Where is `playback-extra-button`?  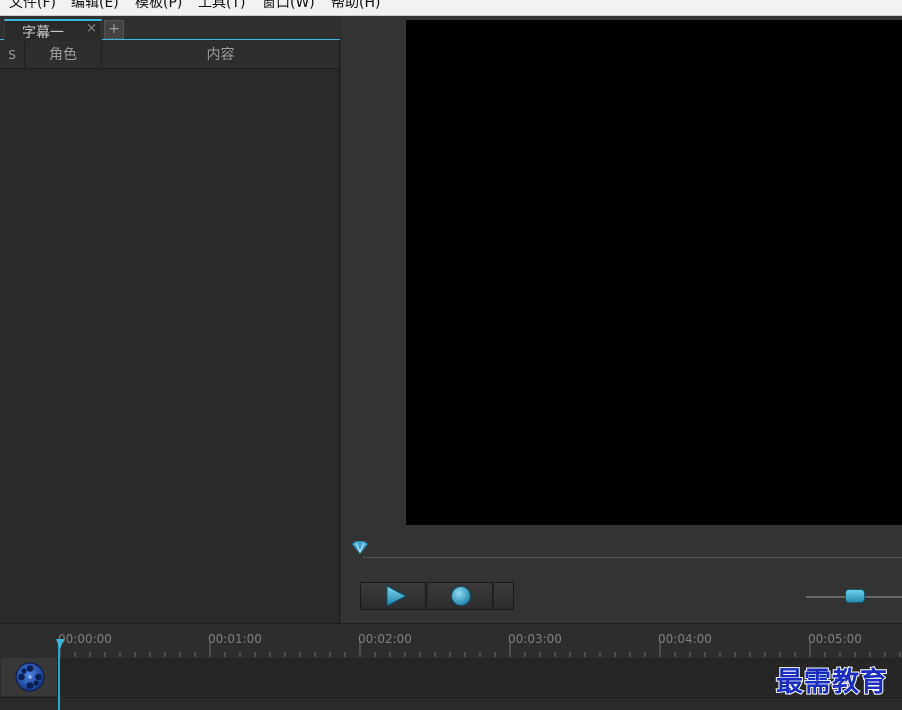
playback-extra-button is located at coordinates (503, 596).